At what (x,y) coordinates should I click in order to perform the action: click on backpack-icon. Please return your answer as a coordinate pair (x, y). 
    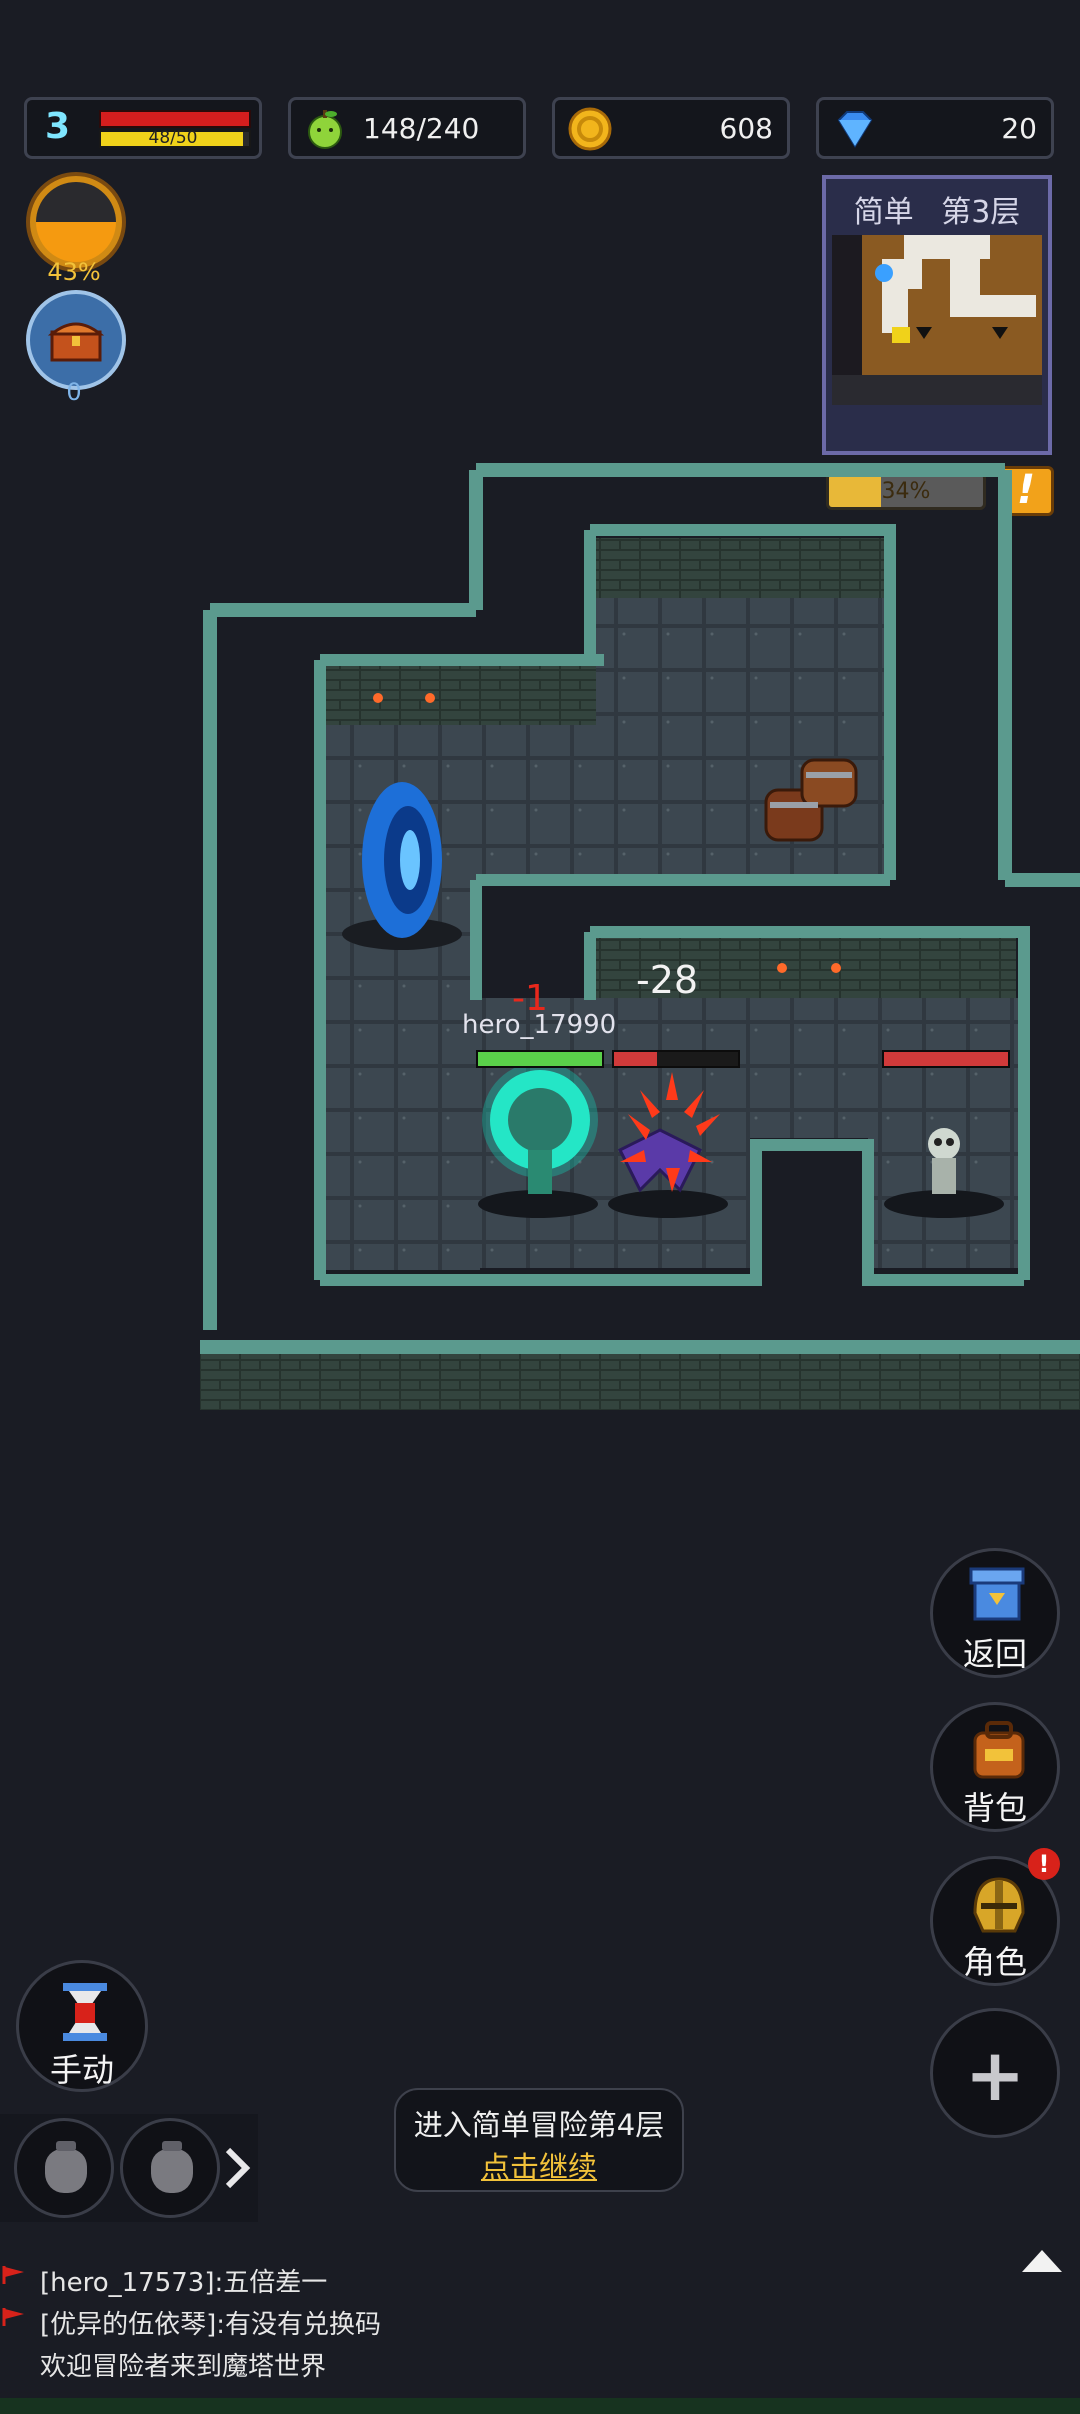
    Looking at the image, I should click on (999, 1750).